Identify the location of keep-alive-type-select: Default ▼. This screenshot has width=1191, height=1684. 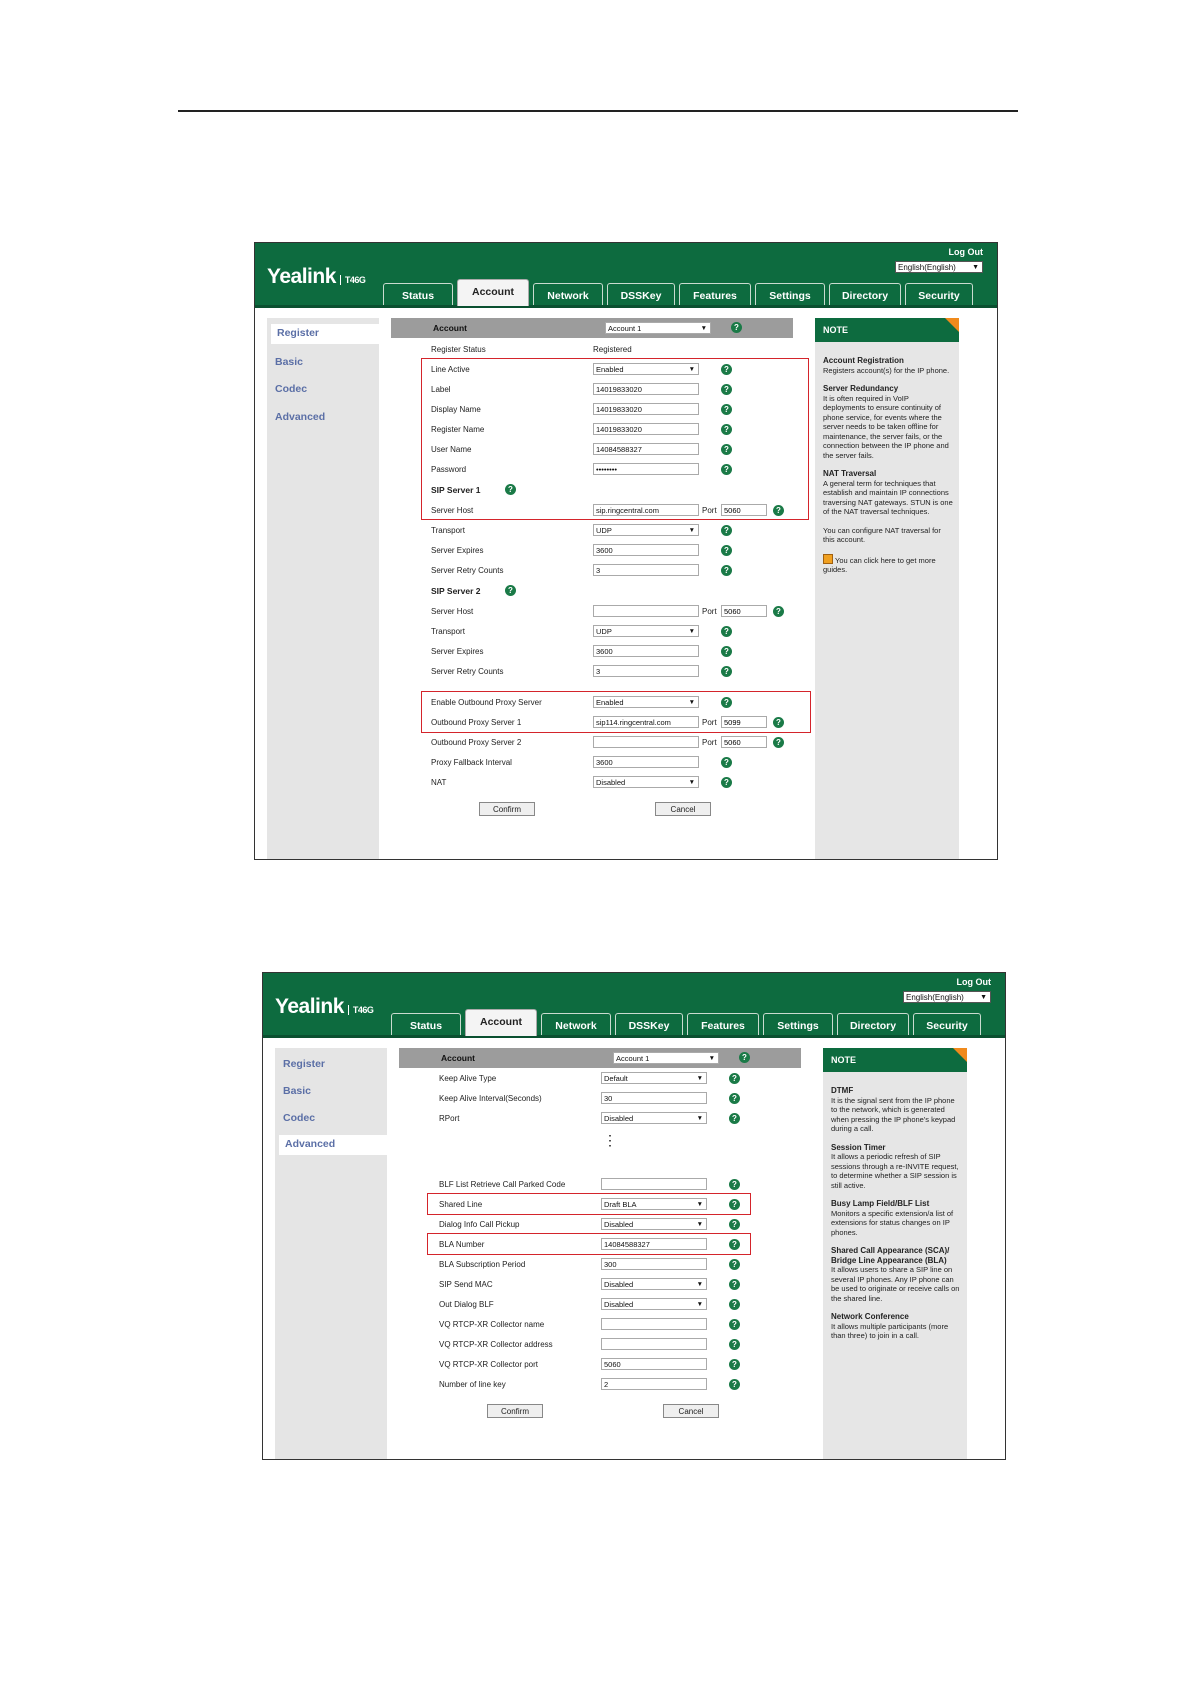
(654, 1078).